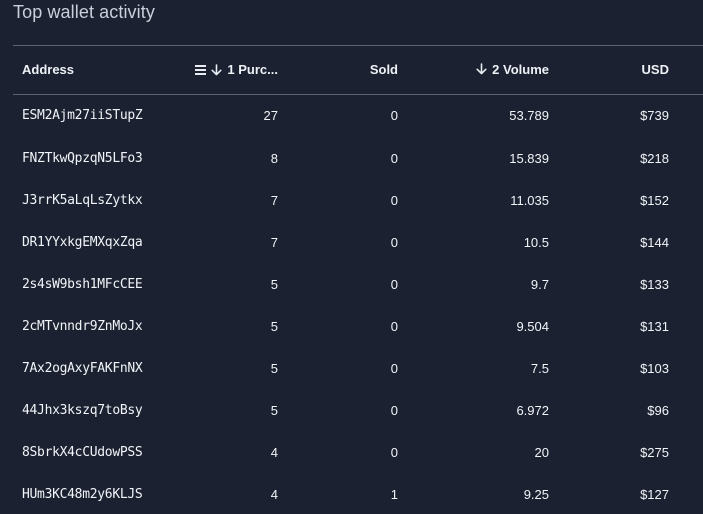 The image size is (703, 514). Describe the element at coordinates (82, 452) in the screenshot. I see `cell-address: 8SbrkX4cCUdowPSS` at that location.